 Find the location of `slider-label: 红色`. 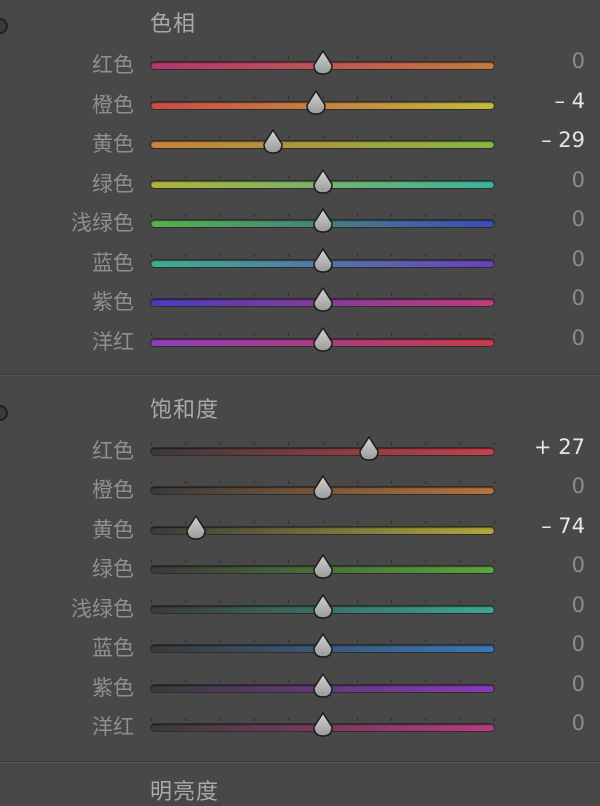

slider-label: 红色 is located at coordinates (113, 451).